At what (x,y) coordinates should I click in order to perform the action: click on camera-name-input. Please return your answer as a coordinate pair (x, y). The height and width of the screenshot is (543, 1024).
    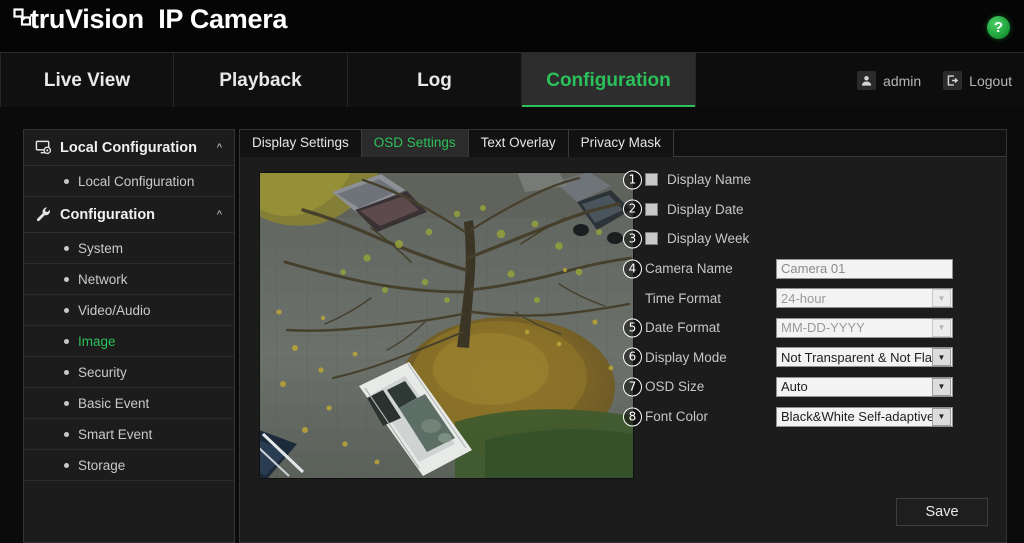
    Looking at the image, I should click on (864, 268).